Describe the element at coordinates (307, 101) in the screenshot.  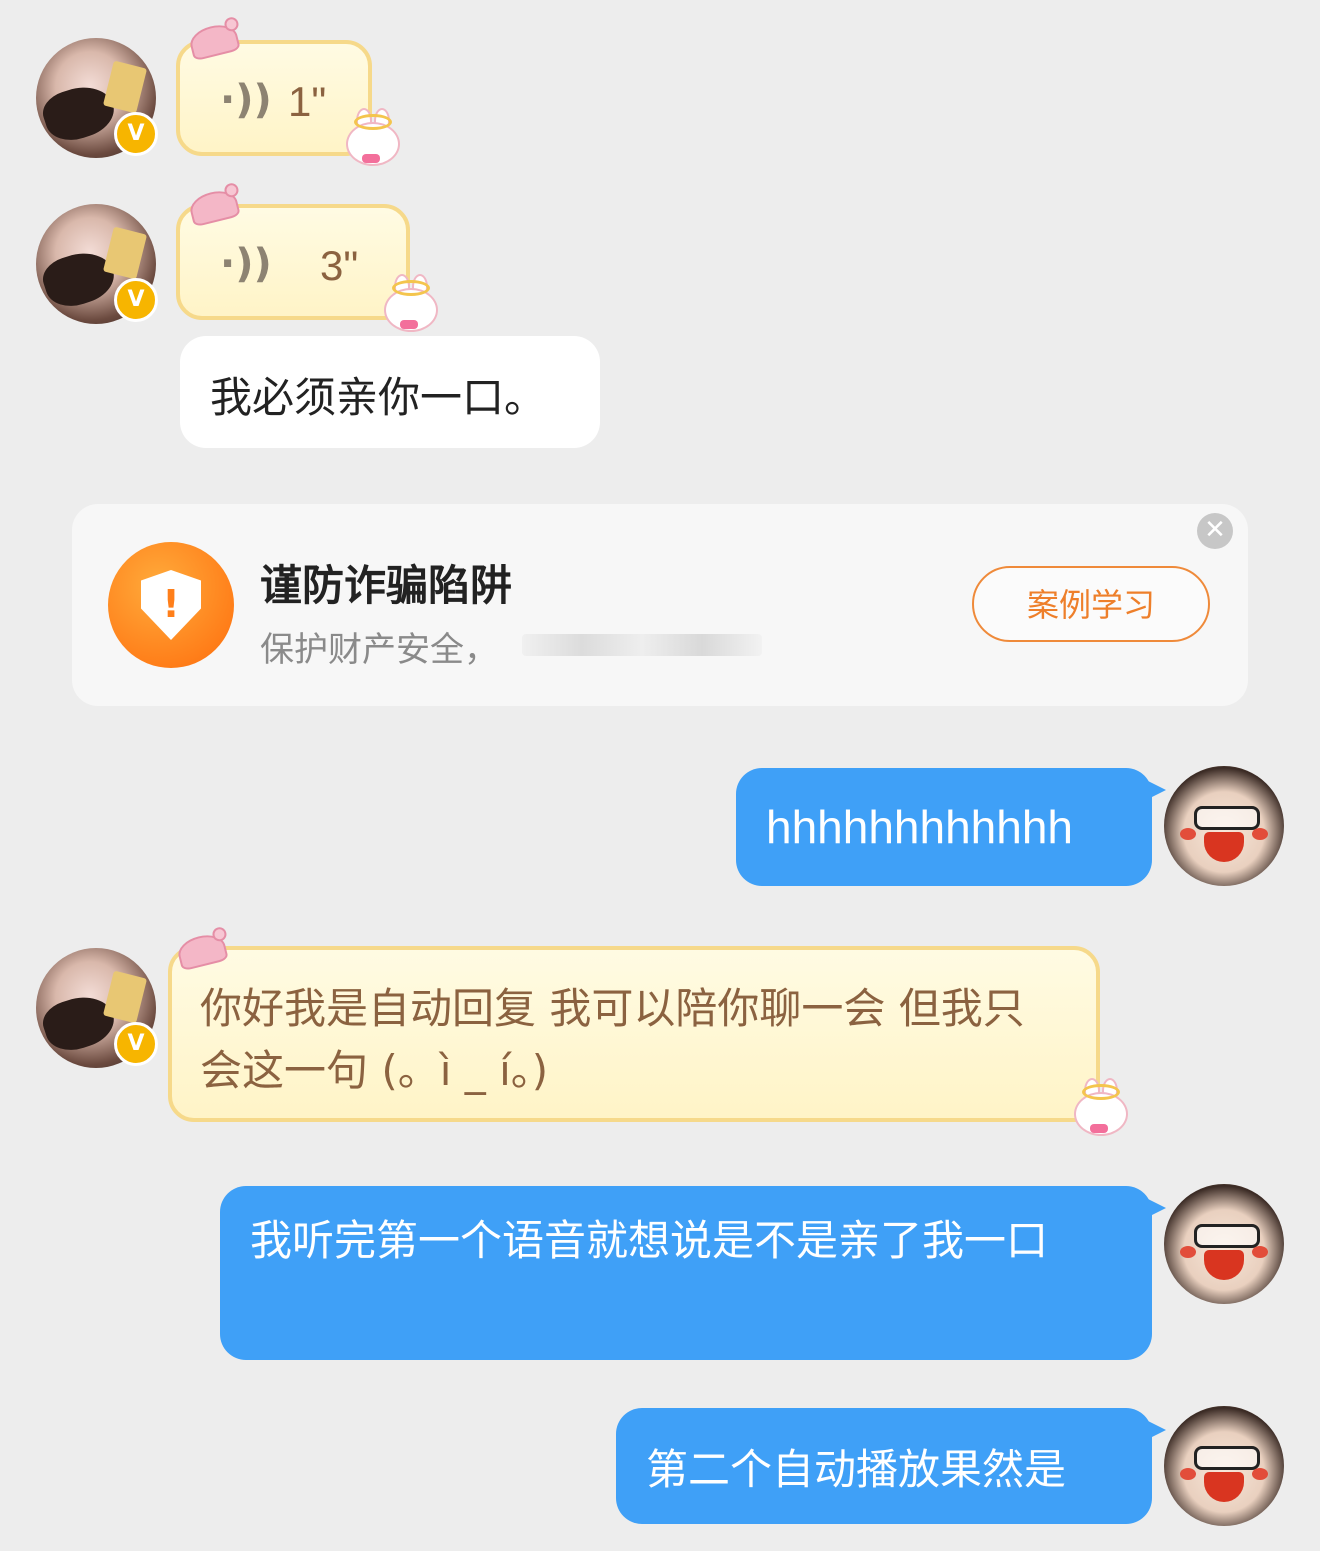
I see `voice-duration: 1"` at that location.